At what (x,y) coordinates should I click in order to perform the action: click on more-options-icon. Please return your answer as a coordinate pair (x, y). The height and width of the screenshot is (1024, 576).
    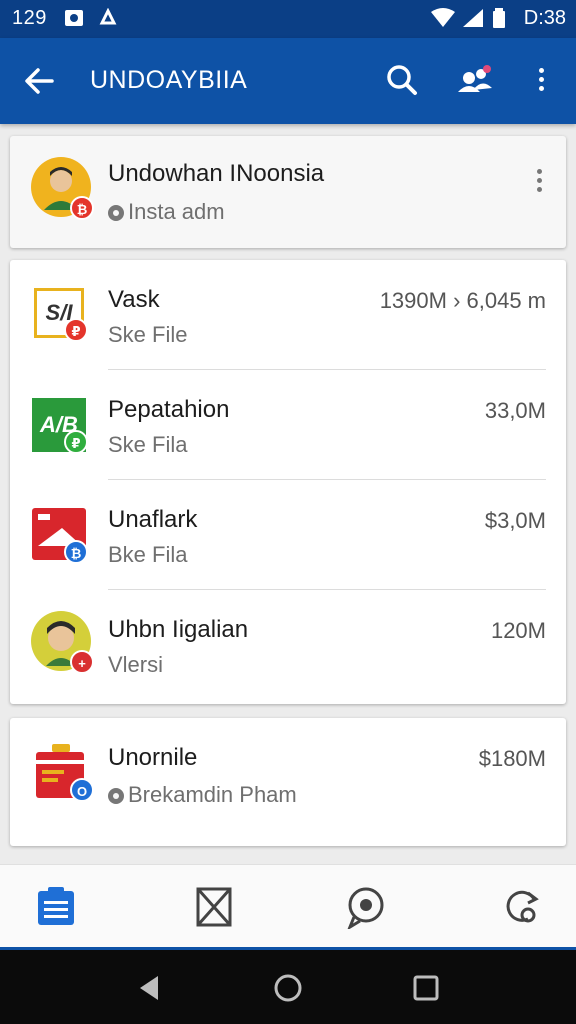
    Looking at the image, I should click on (541, 82).